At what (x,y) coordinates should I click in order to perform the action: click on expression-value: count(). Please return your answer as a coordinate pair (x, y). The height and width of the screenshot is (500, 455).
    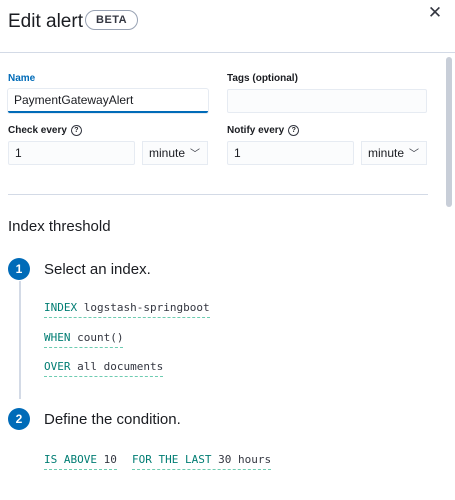
    Looking at the image, I should click on (100, 337).